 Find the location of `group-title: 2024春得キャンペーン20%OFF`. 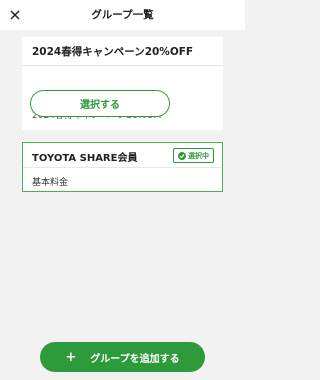

group-title: 2024春得キャンペーン20%OFF is located at coordinates (113, 52).